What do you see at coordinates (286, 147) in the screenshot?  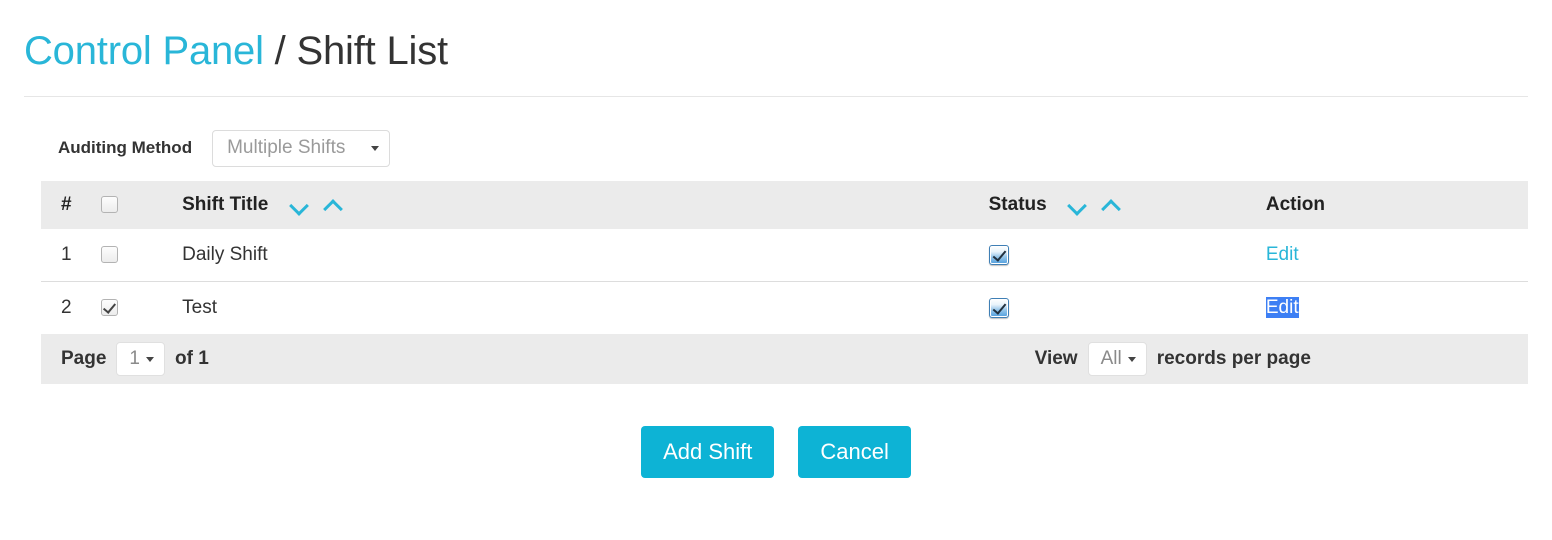 I see `auditing-method-value: Multiple Shifts` at bounding box center [286, 147].